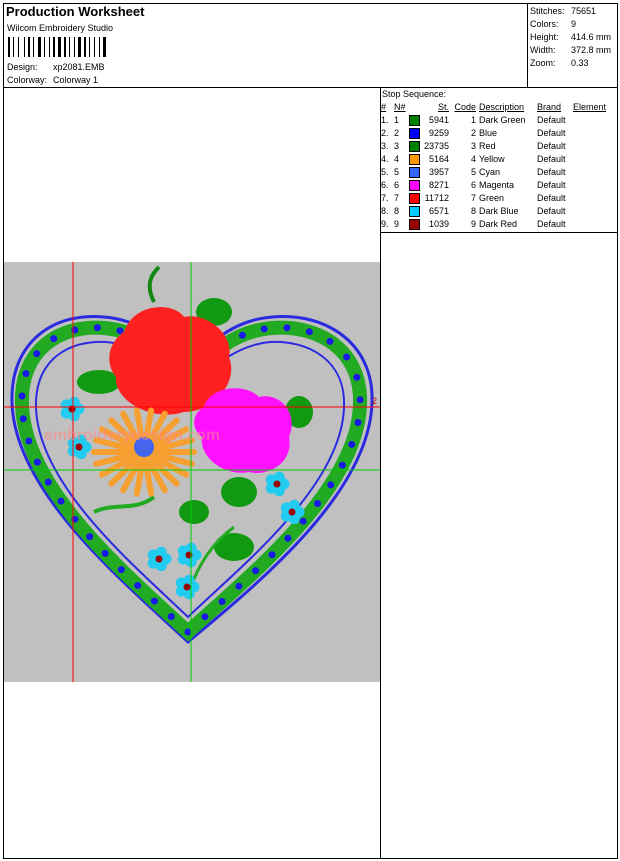 Image resolution: width=620 pixels, height=861 pixels. I want to click on table-row: 8. 8 6571 8 Dark Blue Default, so click(495, 211).